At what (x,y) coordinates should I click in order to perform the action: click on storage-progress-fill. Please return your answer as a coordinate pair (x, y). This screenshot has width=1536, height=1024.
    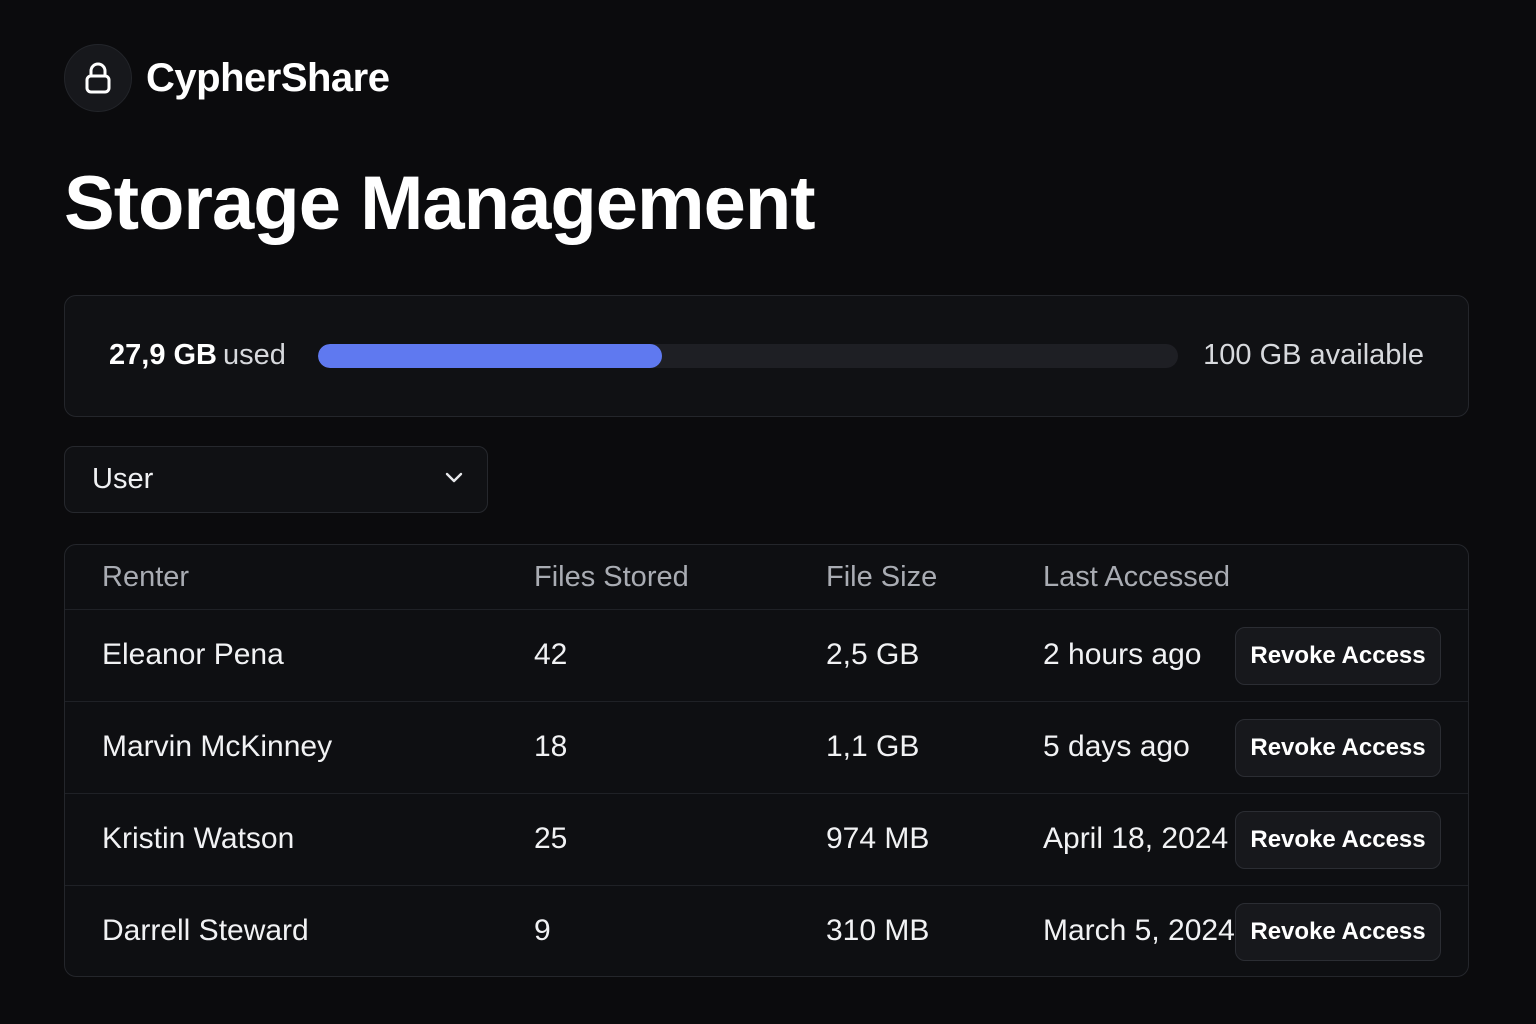
    Looking at the image, I should click on (490, 356).